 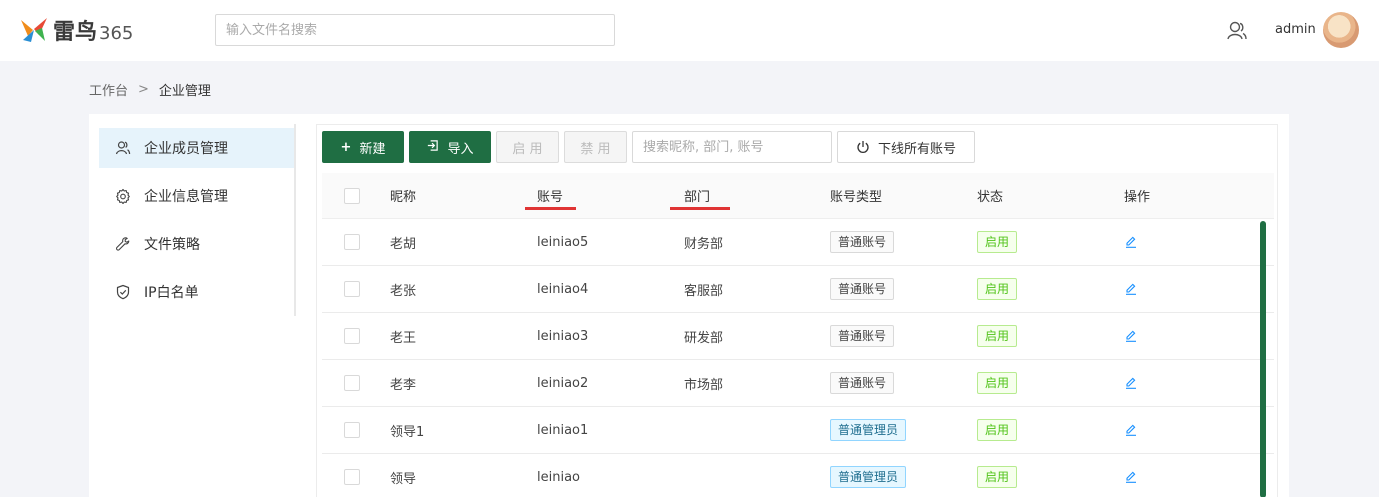 What do you see at coordinates (403, 385) in the screenshot?
I see `row-nickname: 老李` at bounding box center [403, 385].